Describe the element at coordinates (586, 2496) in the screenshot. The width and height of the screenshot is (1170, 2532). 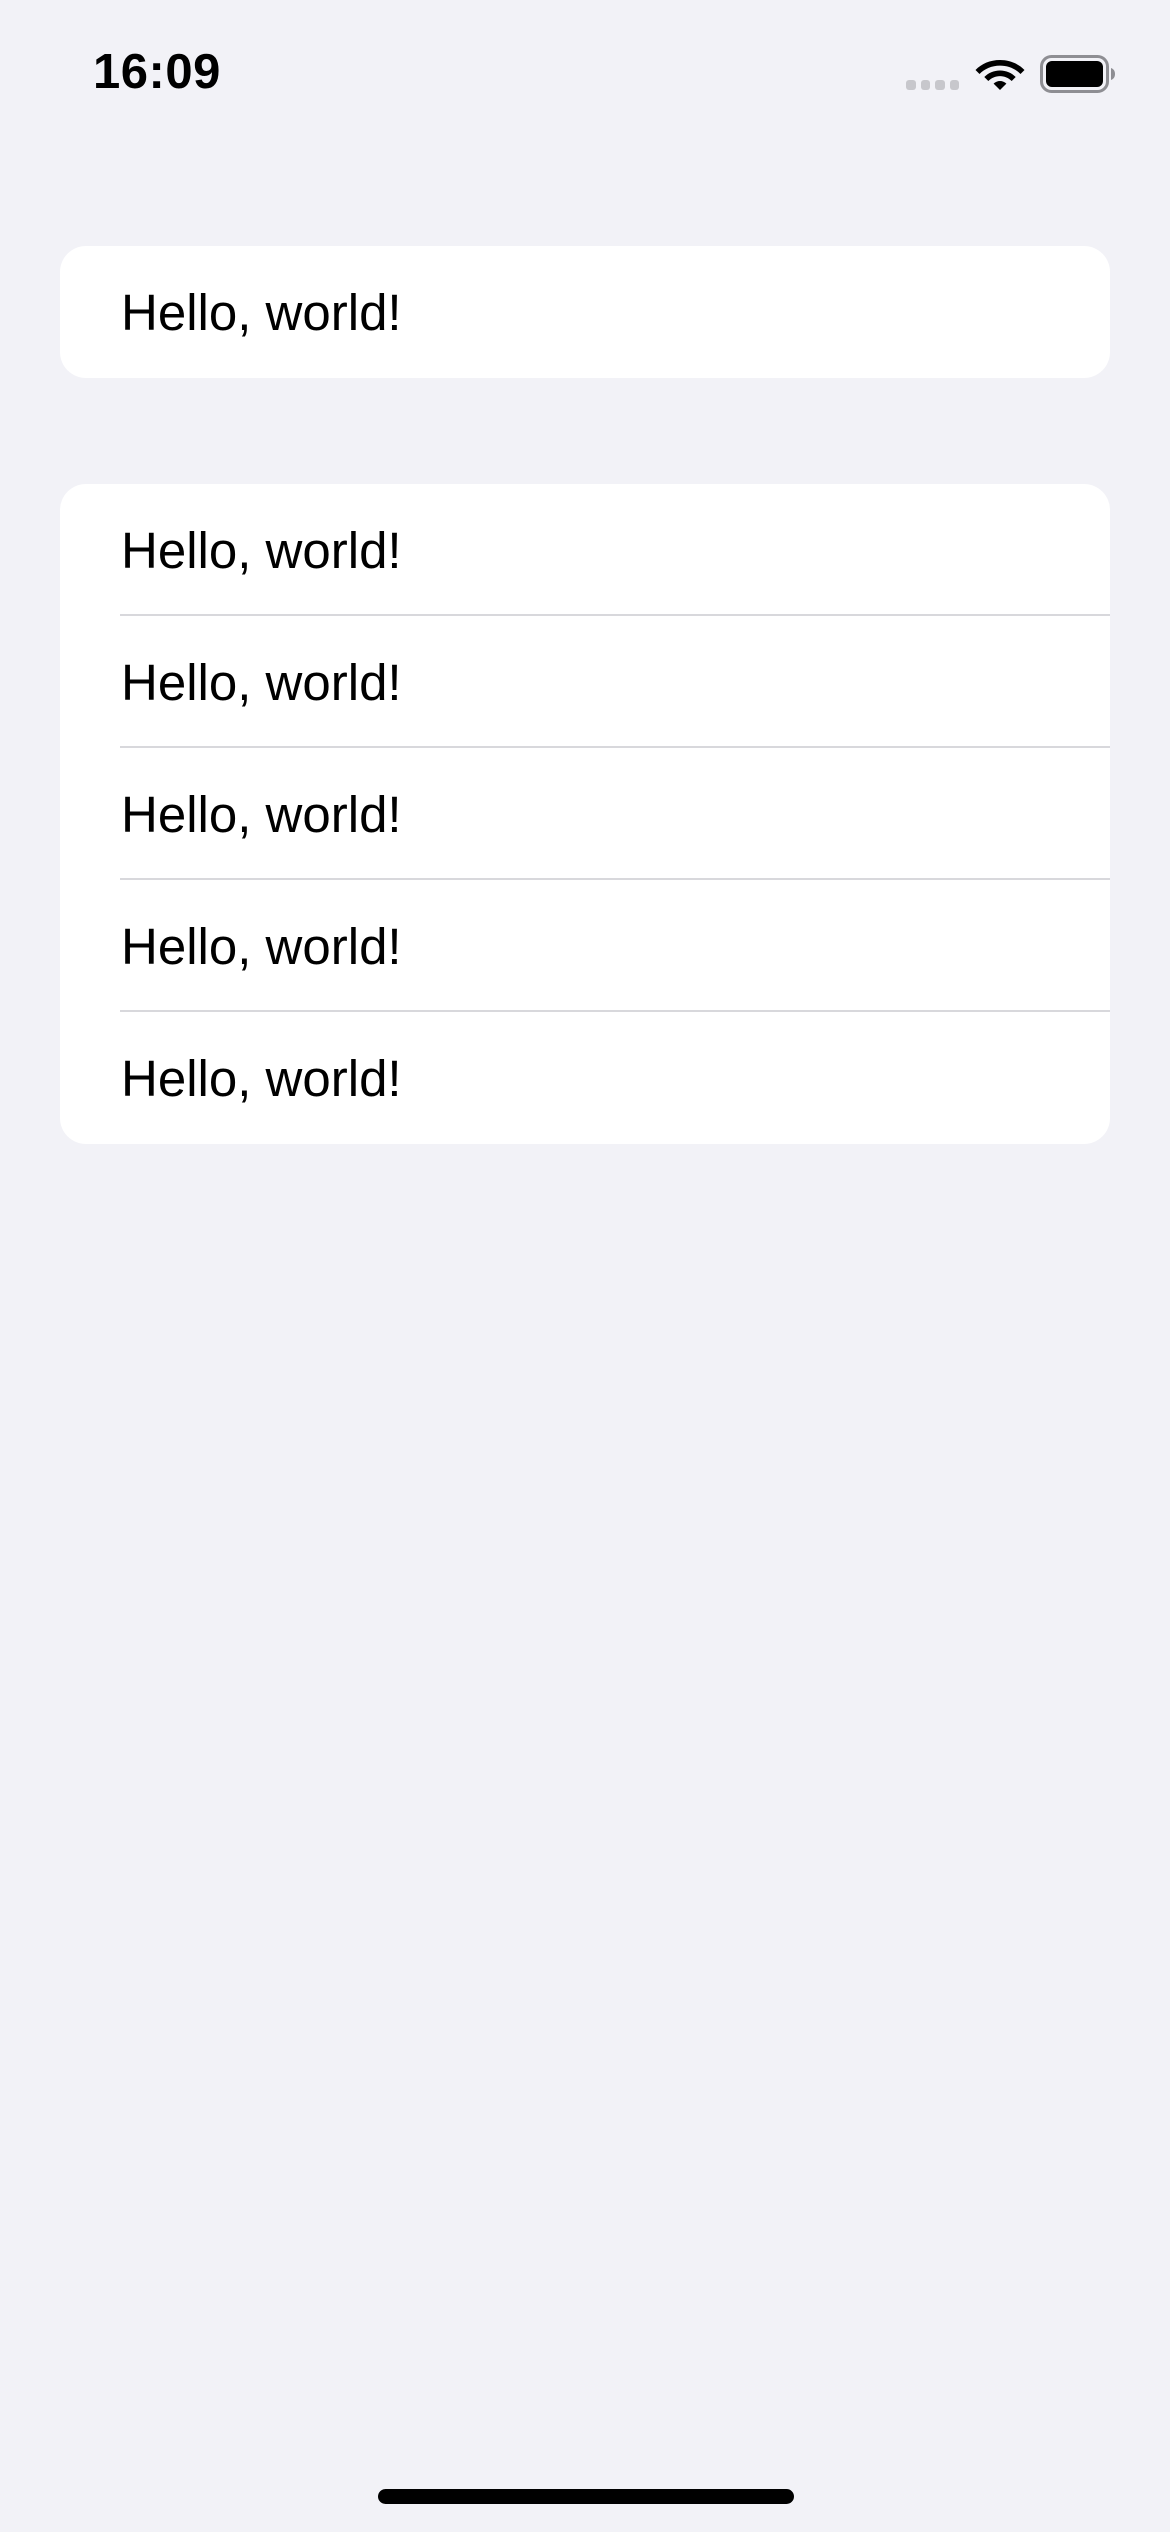
I see `home-indicator` at that location.